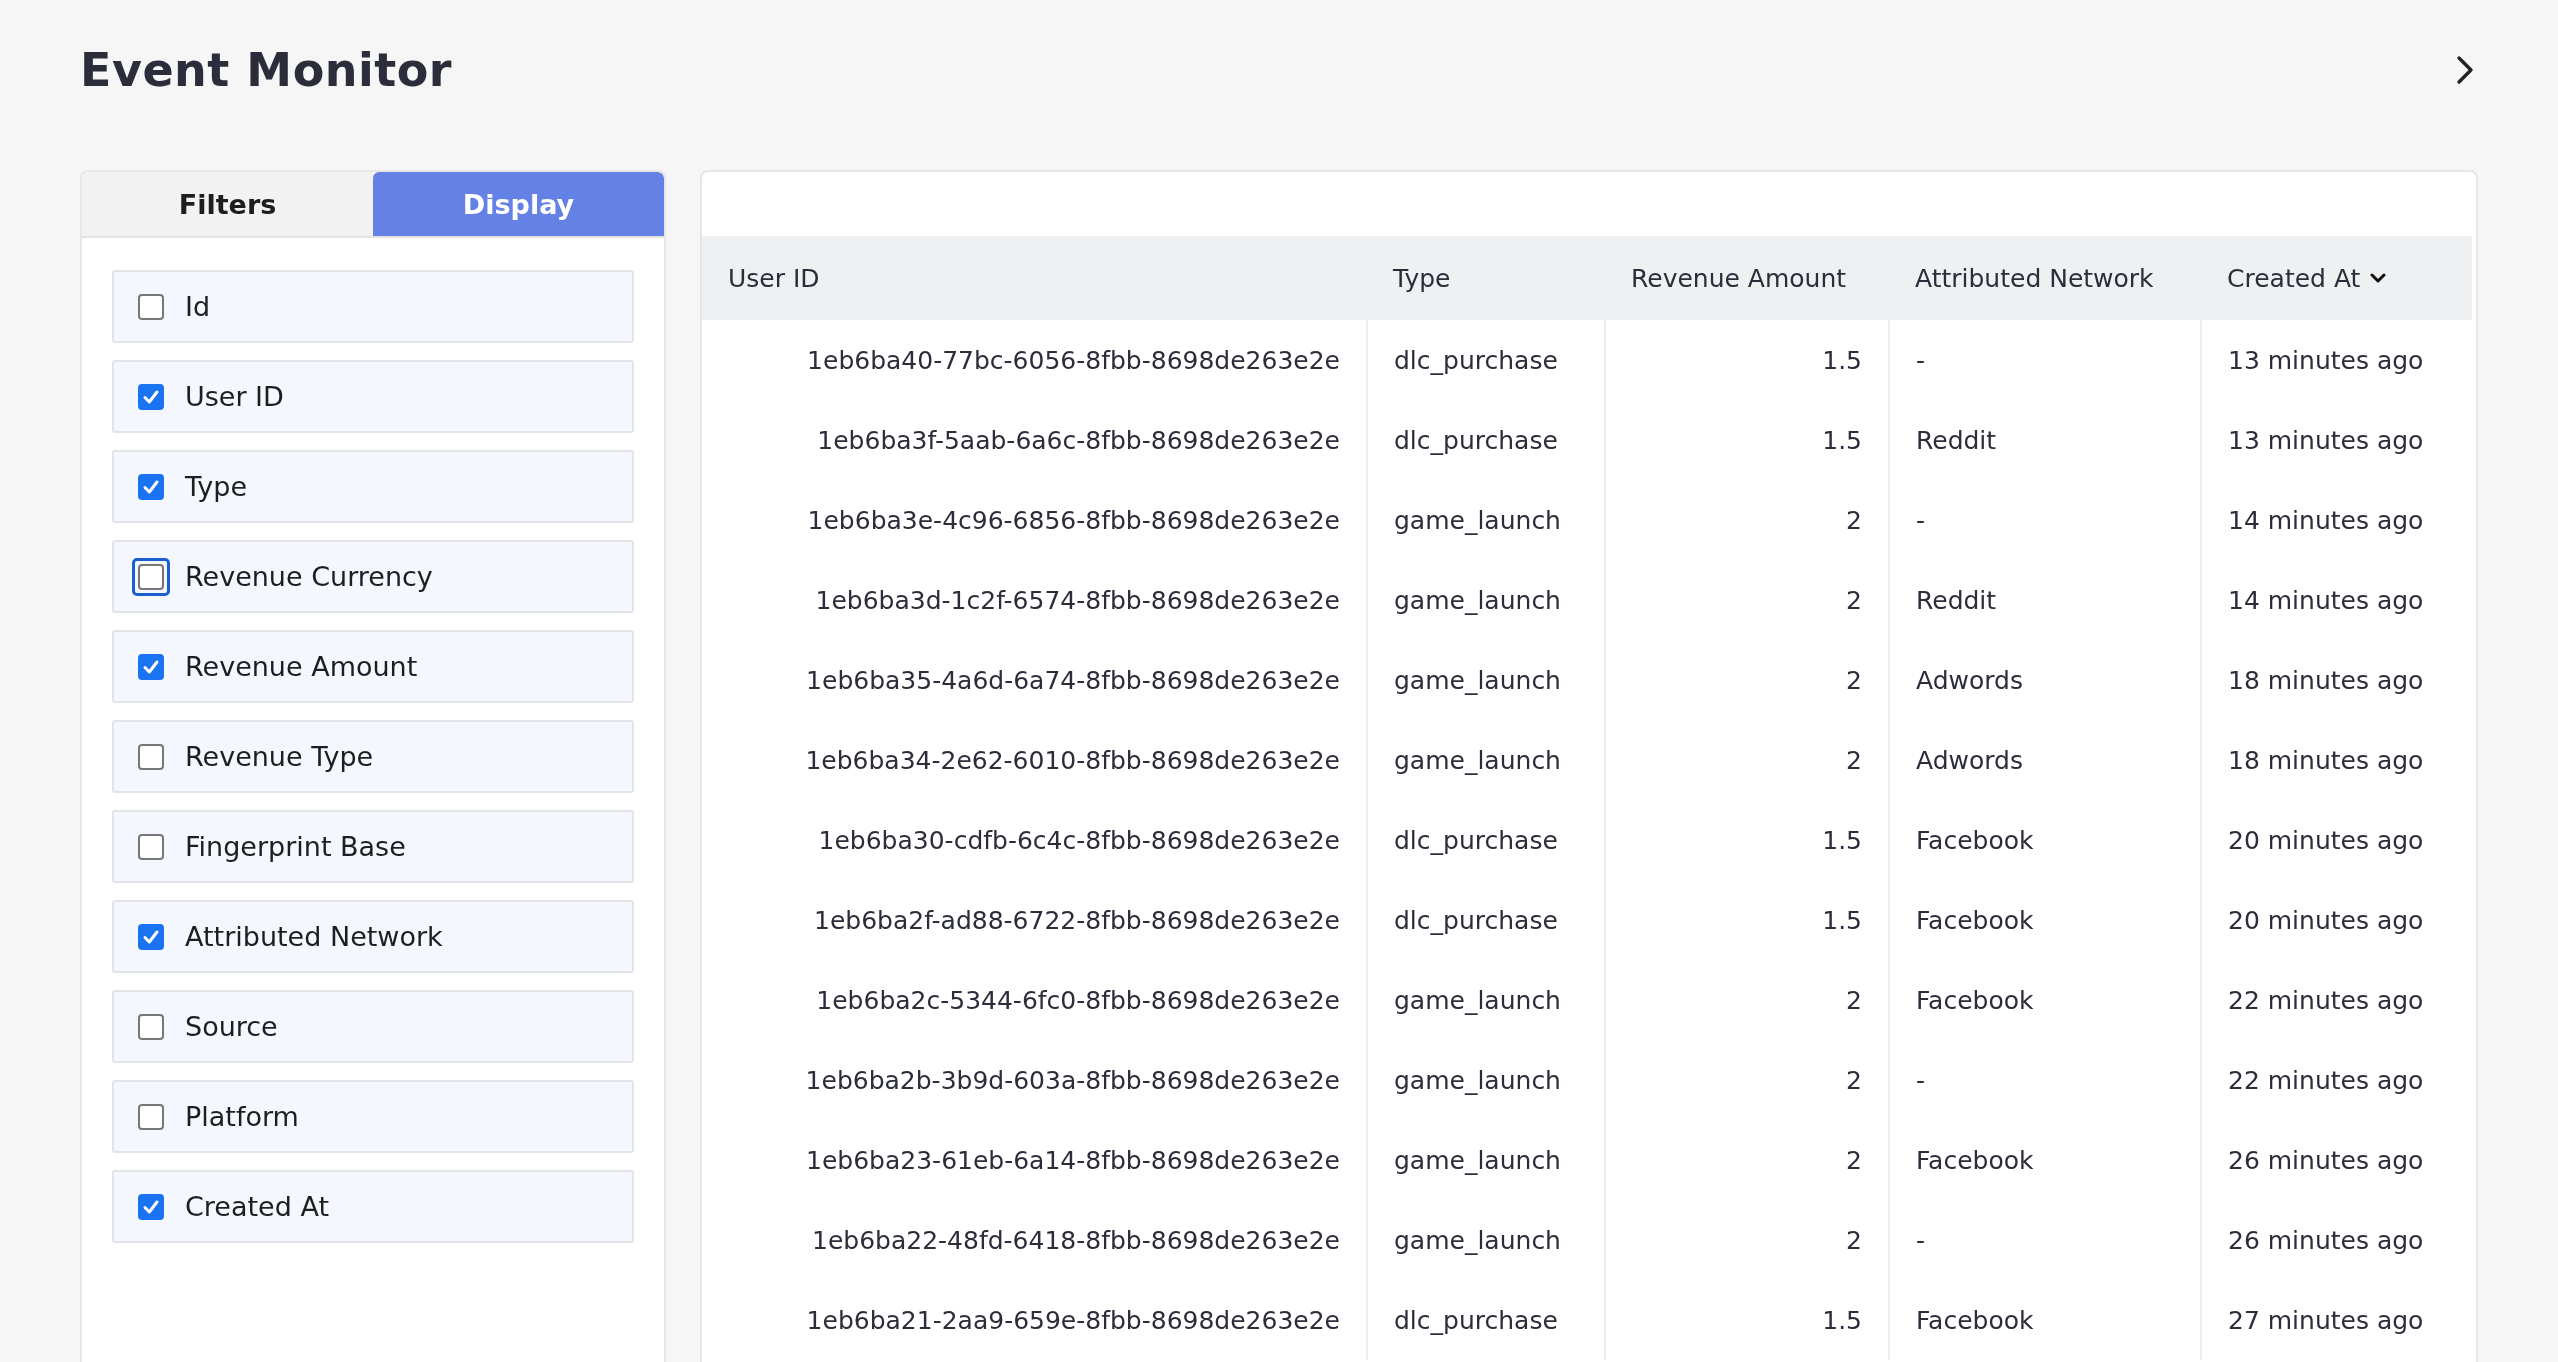 This screenshot has width=2558, height=1362. I want to click on column-option: Type, so click(373, 486).